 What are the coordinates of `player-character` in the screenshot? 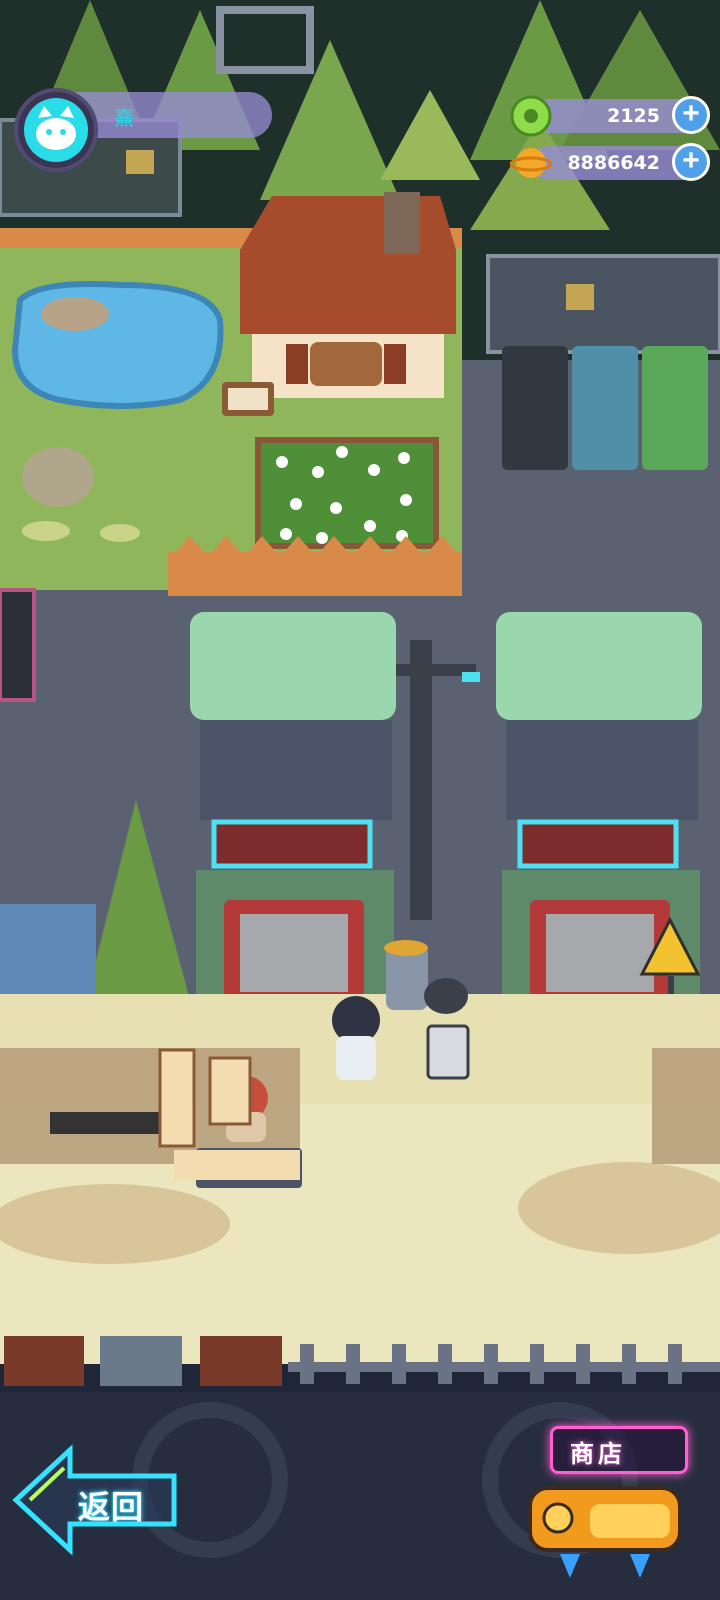 It's located at (356, 1038).